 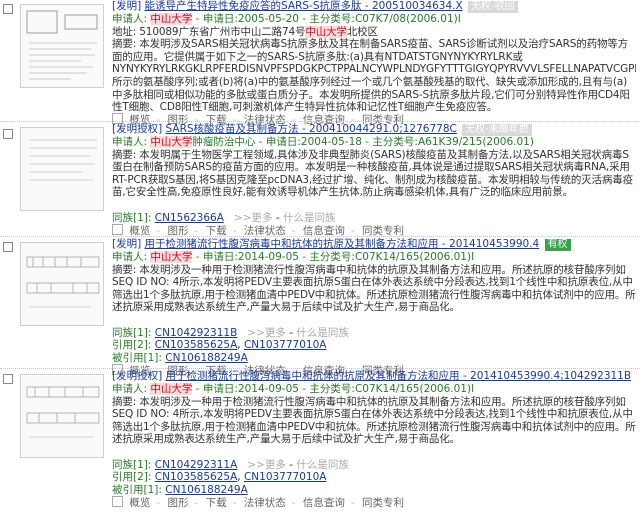 What do you see at coordinates (383, 503) in the screenshot?
I see `action-similar-patents: 同类专利` at bounding box center [383, 503].